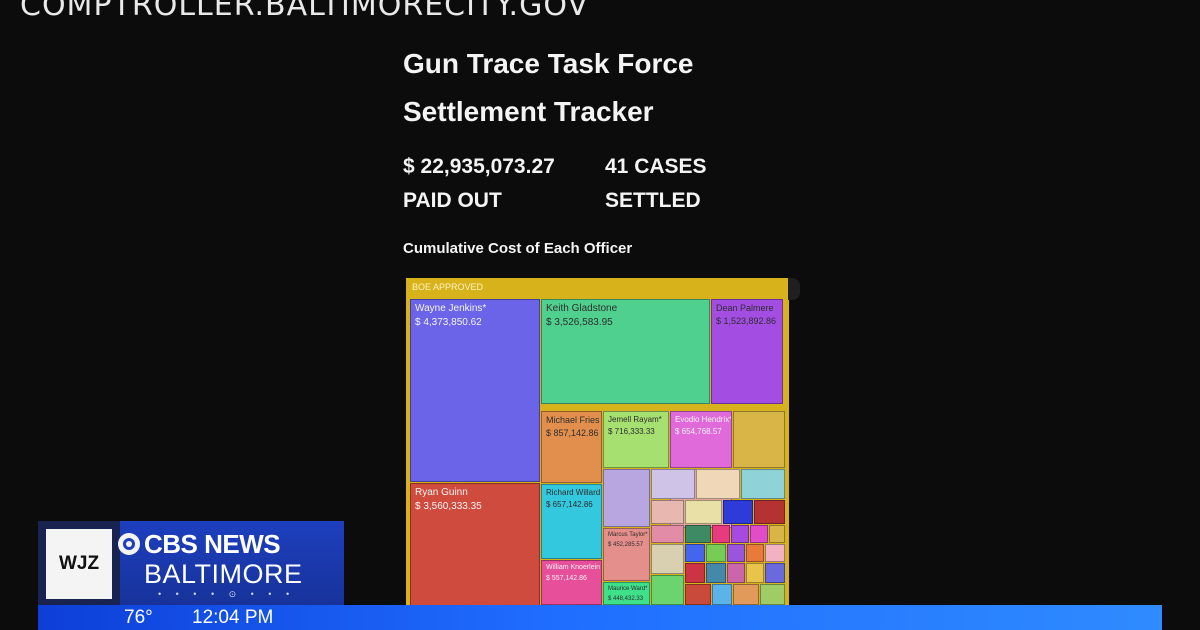 The width and height of the screenshot is (1200, 630). What do you see at coordinates (582, 308) in the screenshot?
I see `treemap-cell-name: Keith Gladstone` at bounding box center [582, 308].